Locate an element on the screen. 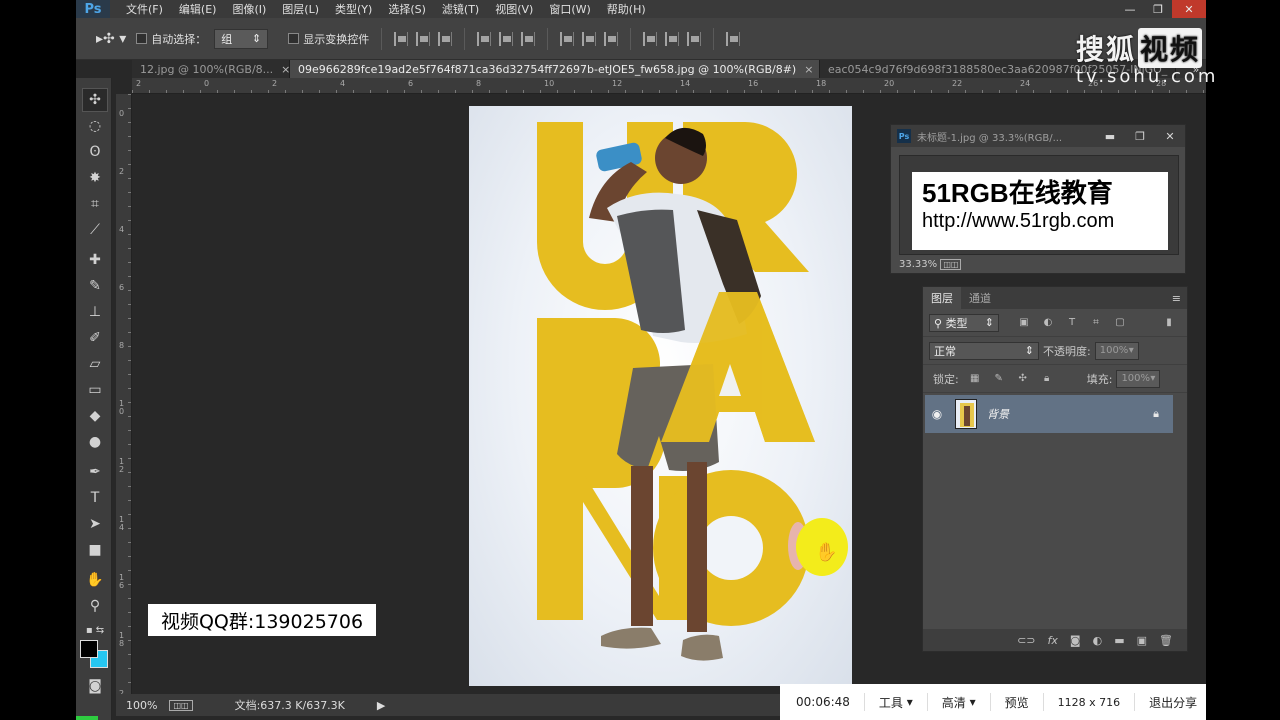  align-hcenter-icon is located at coordinates (506, 38).